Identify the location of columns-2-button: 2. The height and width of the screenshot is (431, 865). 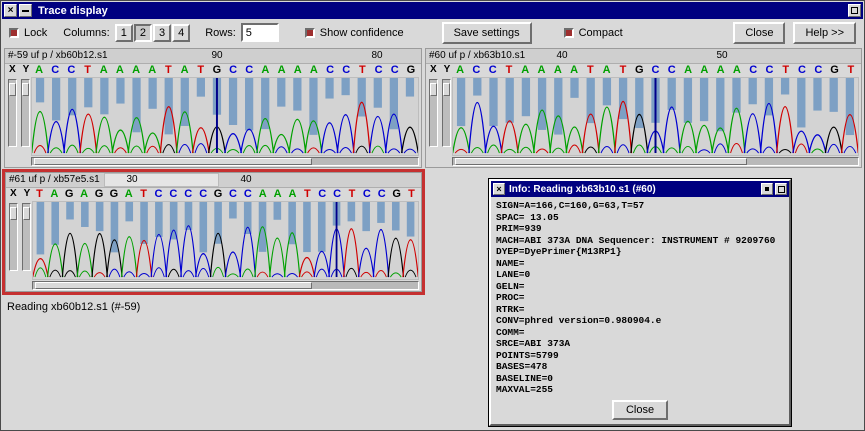
(142, 32).